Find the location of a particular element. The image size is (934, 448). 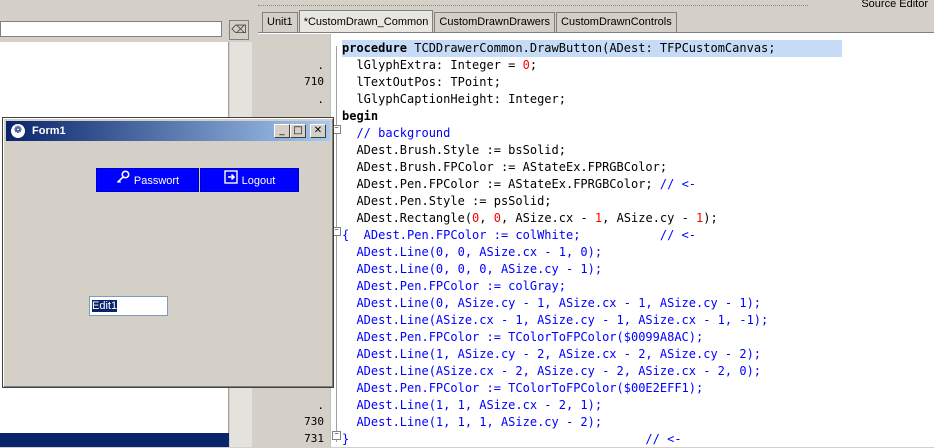

maximize-button: □ is located at coordinates (298, 131).